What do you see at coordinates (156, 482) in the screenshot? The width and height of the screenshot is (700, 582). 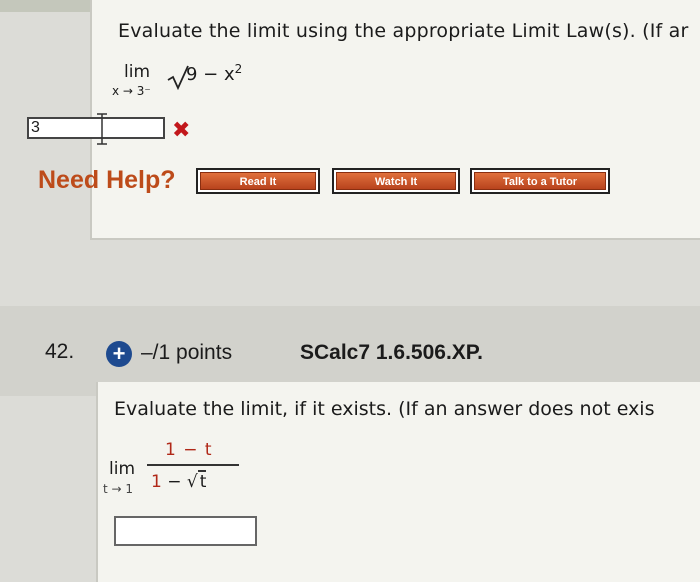 I see `denominator-one: 1` at bounding box center [156, 482].